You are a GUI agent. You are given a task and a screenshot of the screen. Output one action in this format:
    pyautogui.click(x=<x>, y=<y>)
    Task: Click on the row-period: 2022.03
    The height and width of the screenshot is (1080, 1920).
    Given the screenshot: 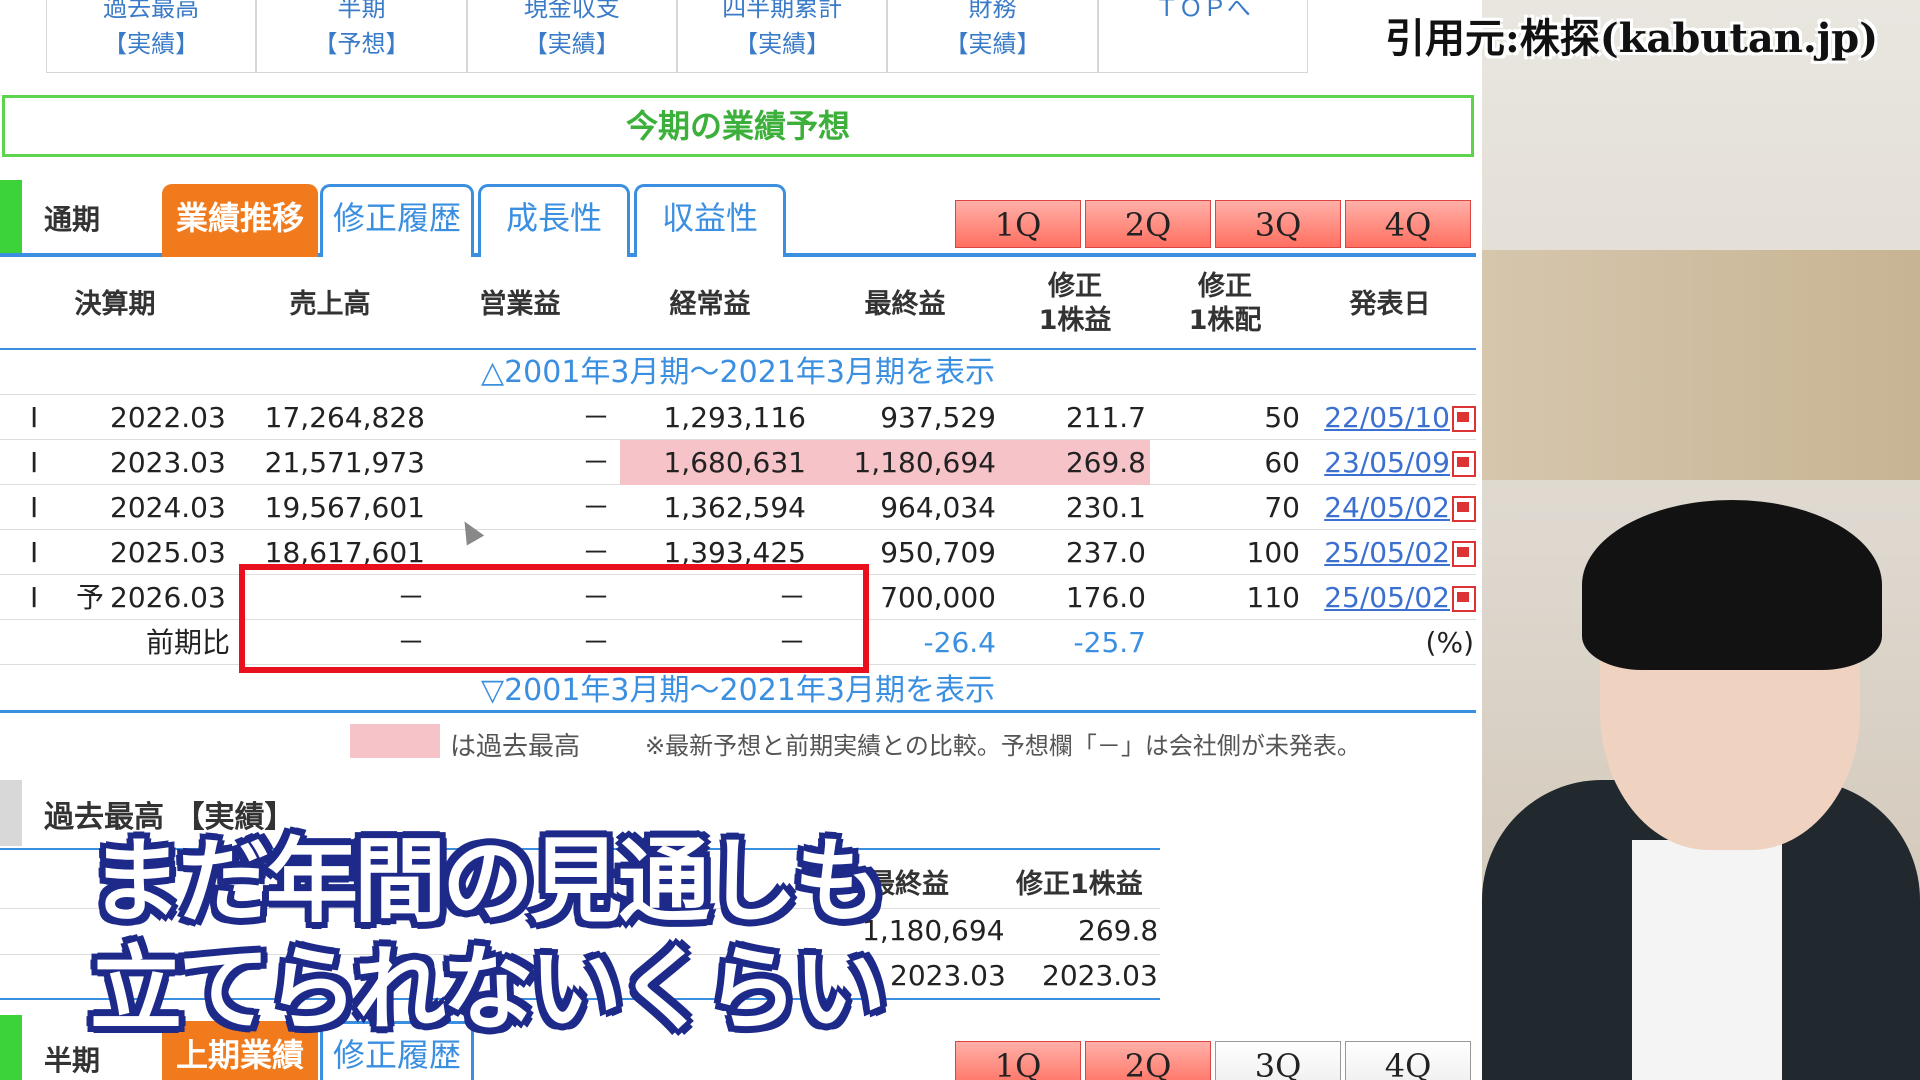 What is the action you would take?
    pyautogui.click(x=168, y=417)
    